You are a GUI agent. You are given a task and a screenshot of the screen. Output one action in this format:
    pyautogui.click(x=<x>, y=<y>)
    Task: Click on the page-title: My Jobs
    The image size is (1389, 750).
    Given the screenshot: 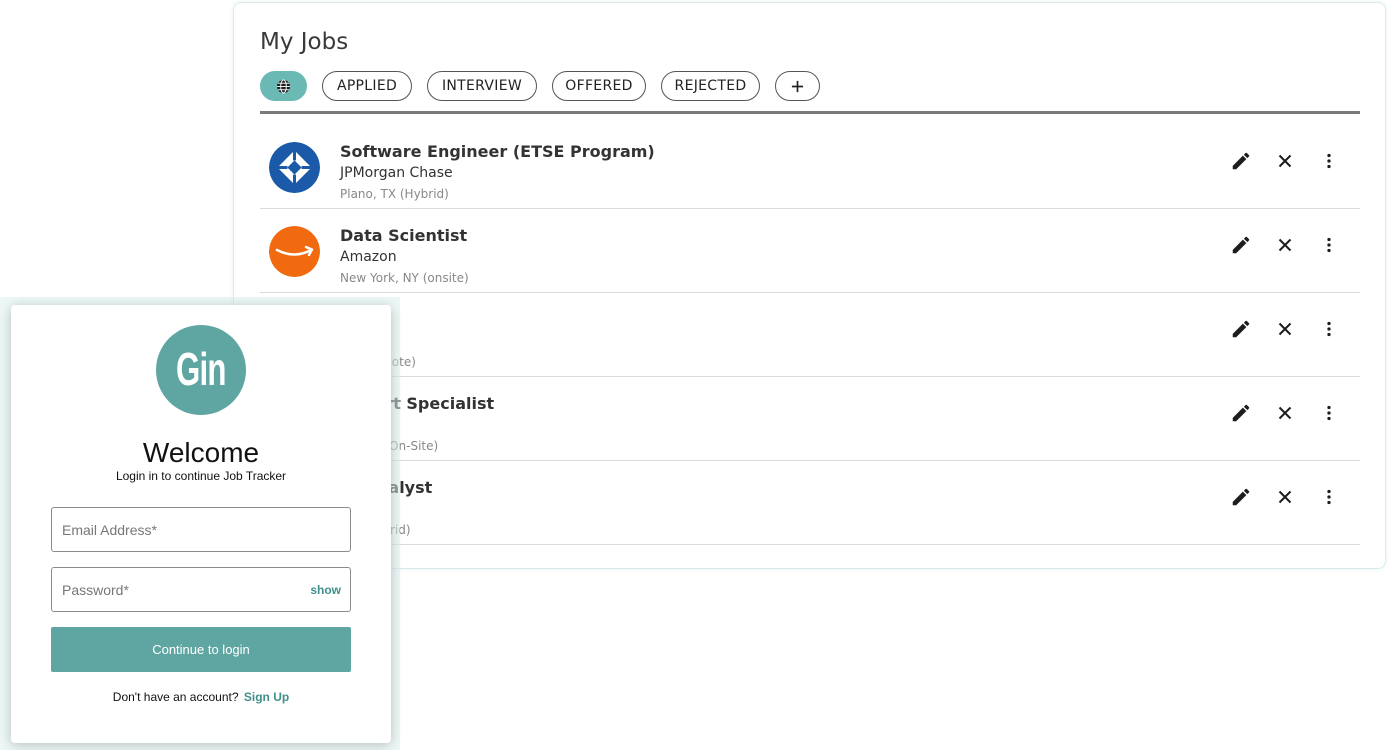 What is the action you would take?
    pyautogui.click(x=304, y=42)
    